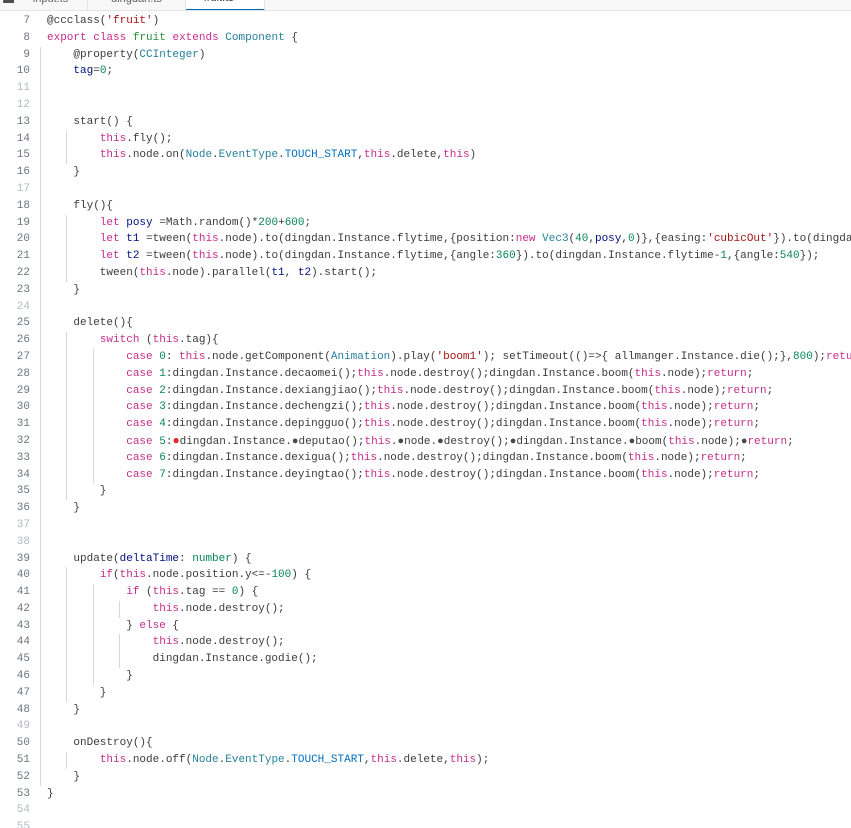  I want to click on line-number: 22, so click(20, 273).